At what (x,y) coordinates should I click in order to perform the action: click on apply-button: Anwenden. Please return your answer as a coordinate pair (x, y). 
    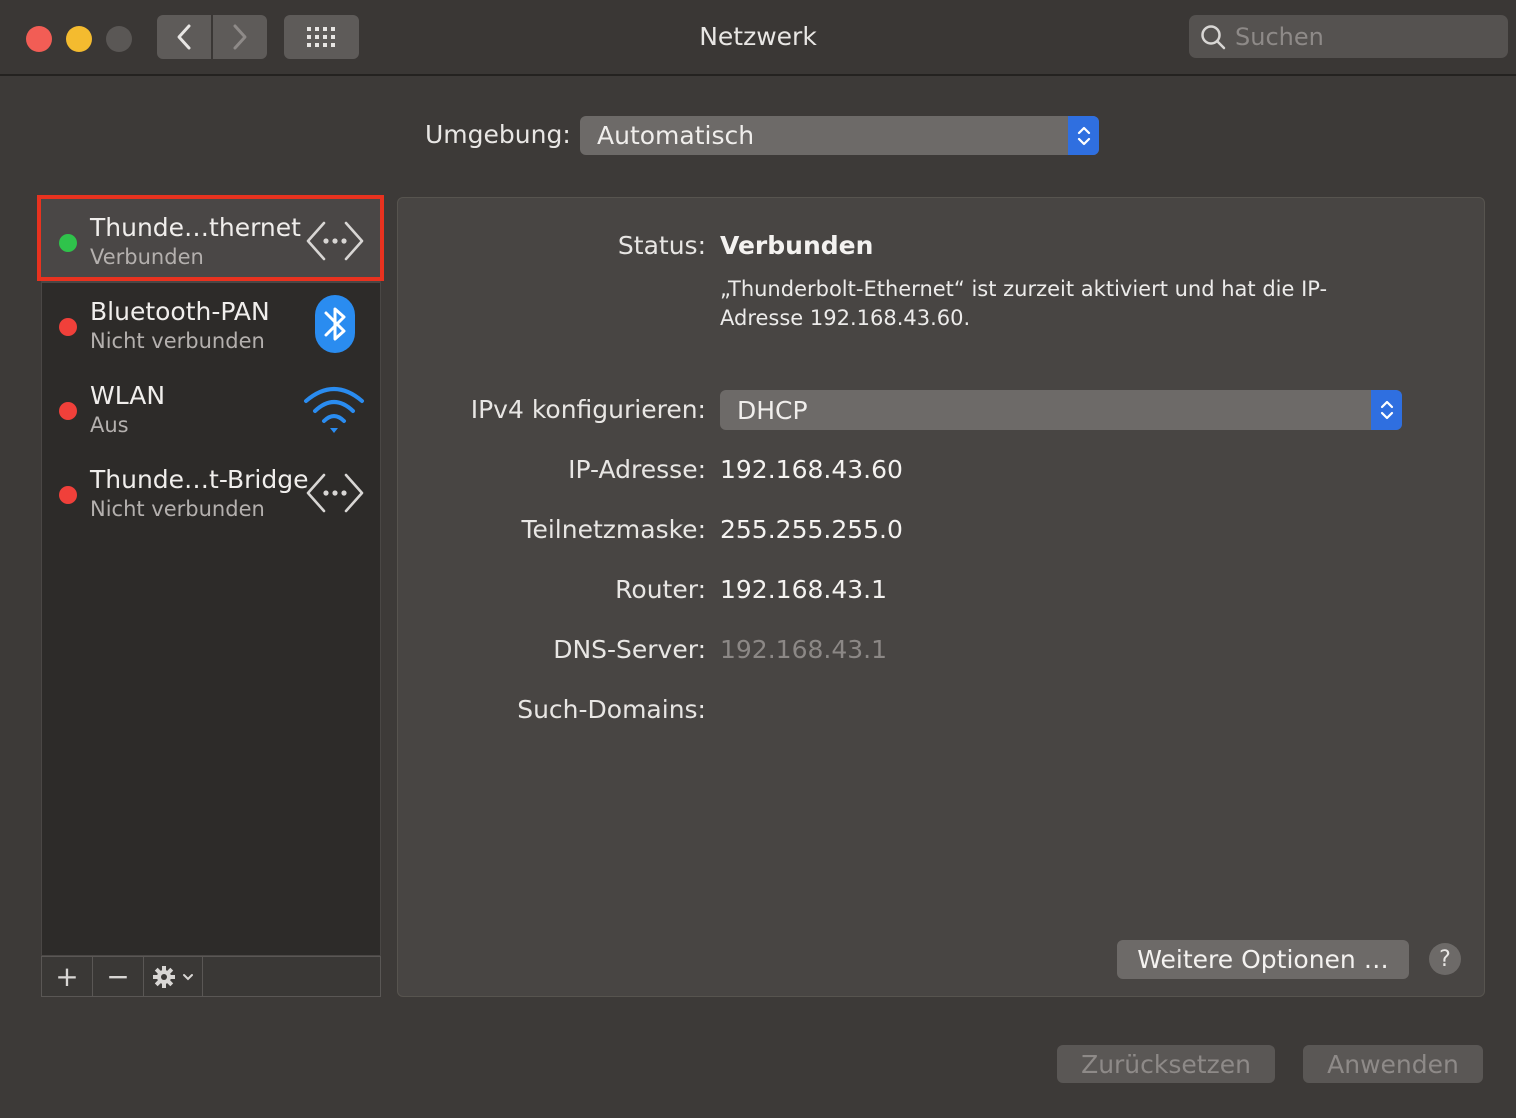
    Looking at the image, I should click on (1393, 1064).